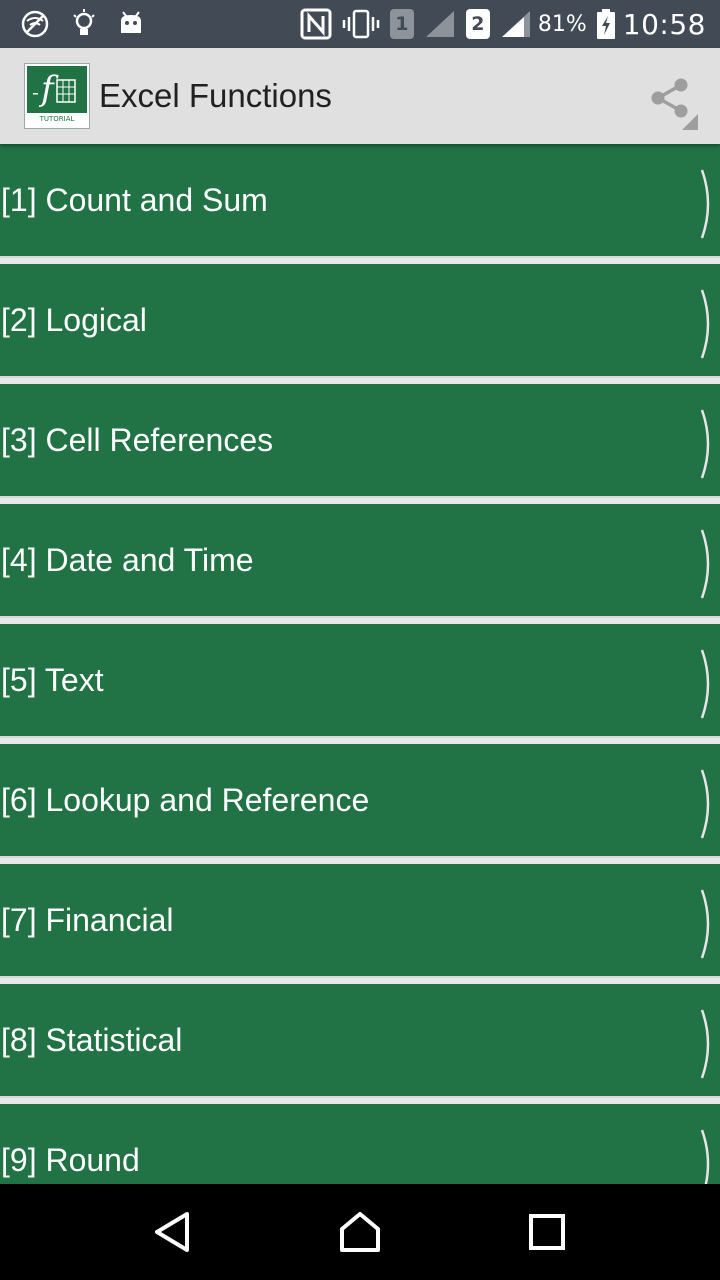 The image size is (720, 1280). What do you see at coordinates (215, 95) in the screenshot?
I see `page-title: Excel Functions` at bounding box center [215, 95].